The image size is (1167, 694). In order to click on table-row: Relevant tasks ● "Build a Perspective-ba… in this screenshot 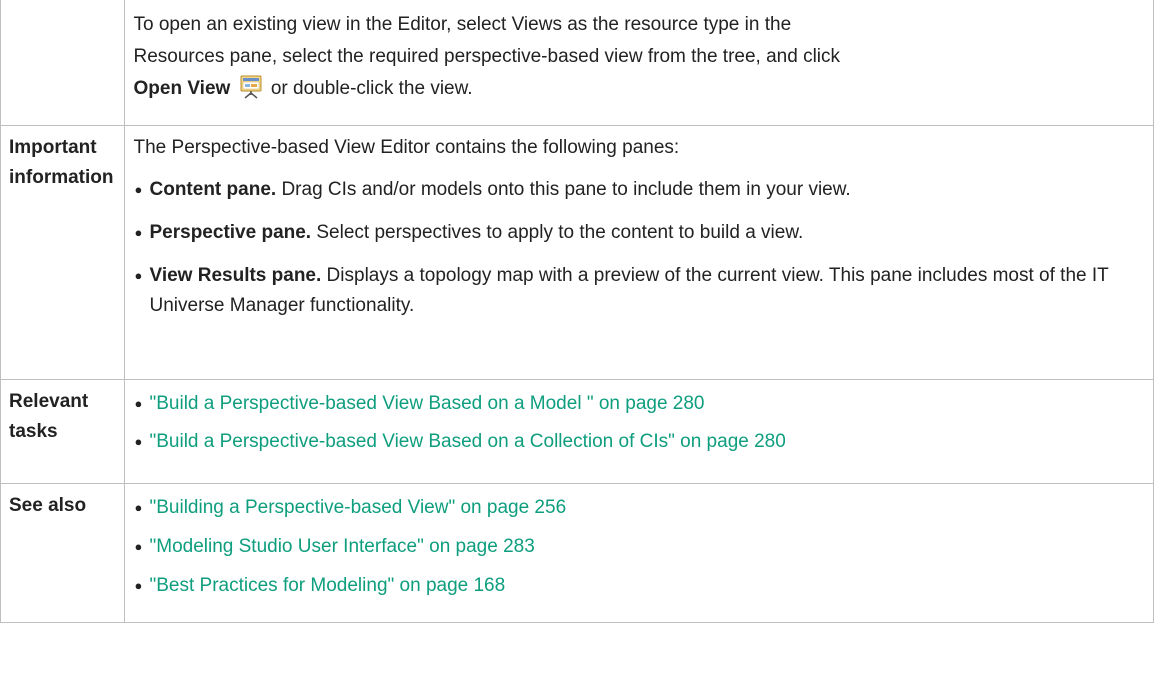, I will do `click(577, 431)`.